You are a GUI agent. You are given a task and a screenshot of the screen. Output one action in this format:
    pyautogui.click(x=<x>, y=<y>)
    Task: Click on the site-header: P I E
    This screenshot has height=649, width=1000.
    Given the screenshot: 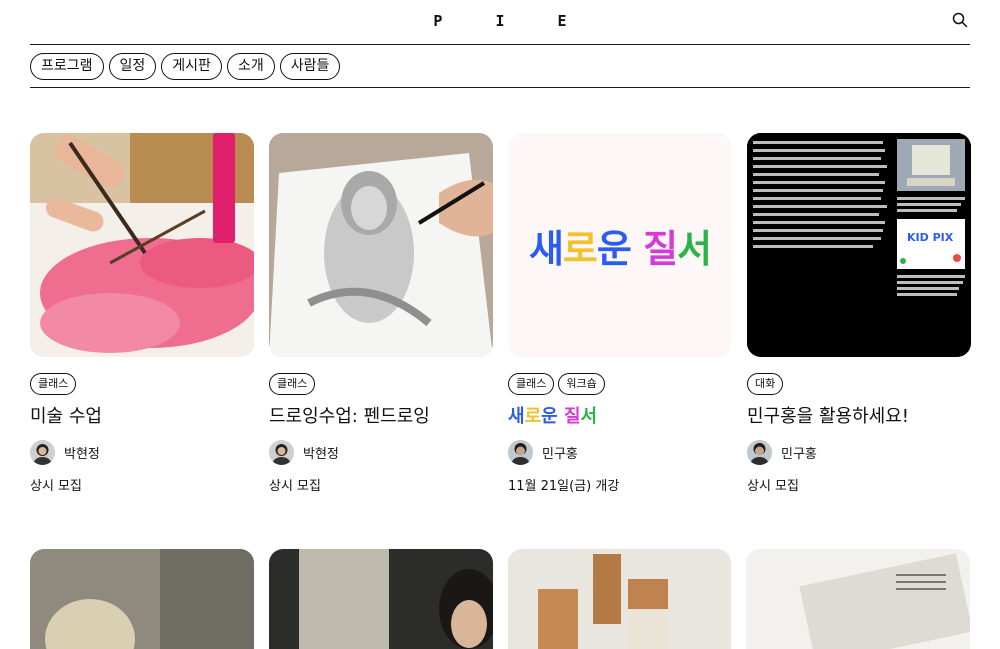 What is the action you would take?
    pyautogui.click(x=500, y=22)
    